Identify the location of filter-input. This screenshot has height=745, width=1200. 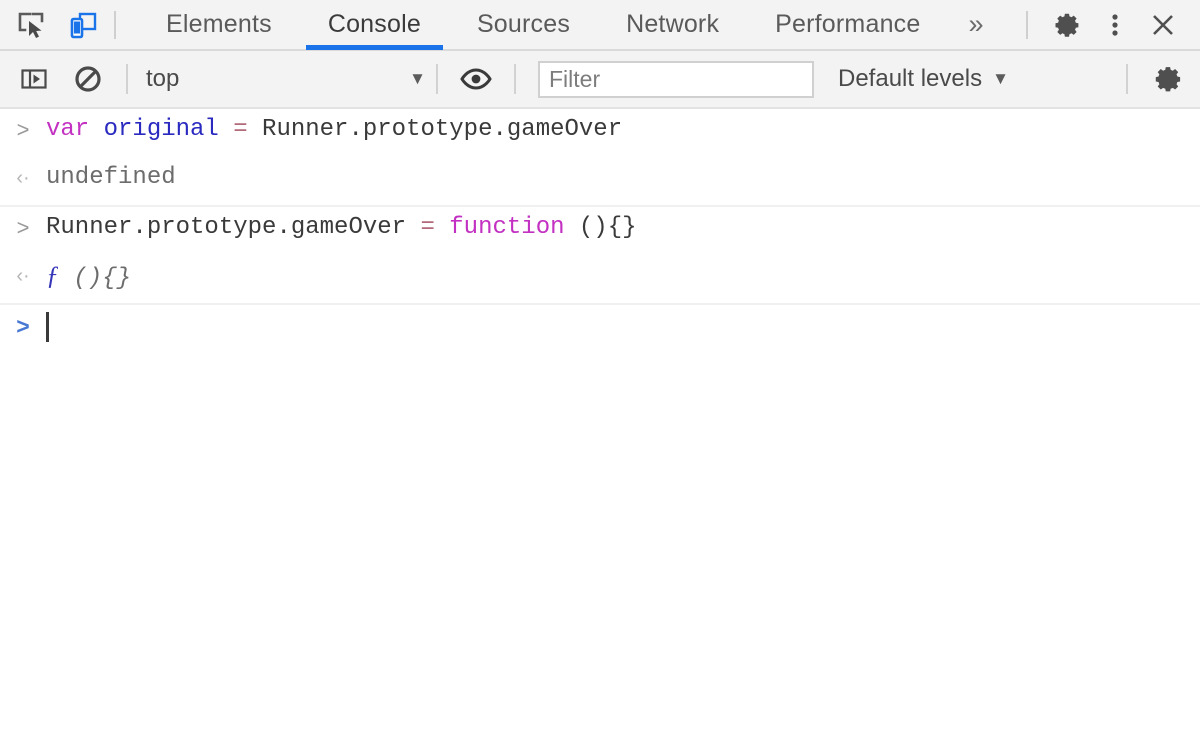
(676, 79).